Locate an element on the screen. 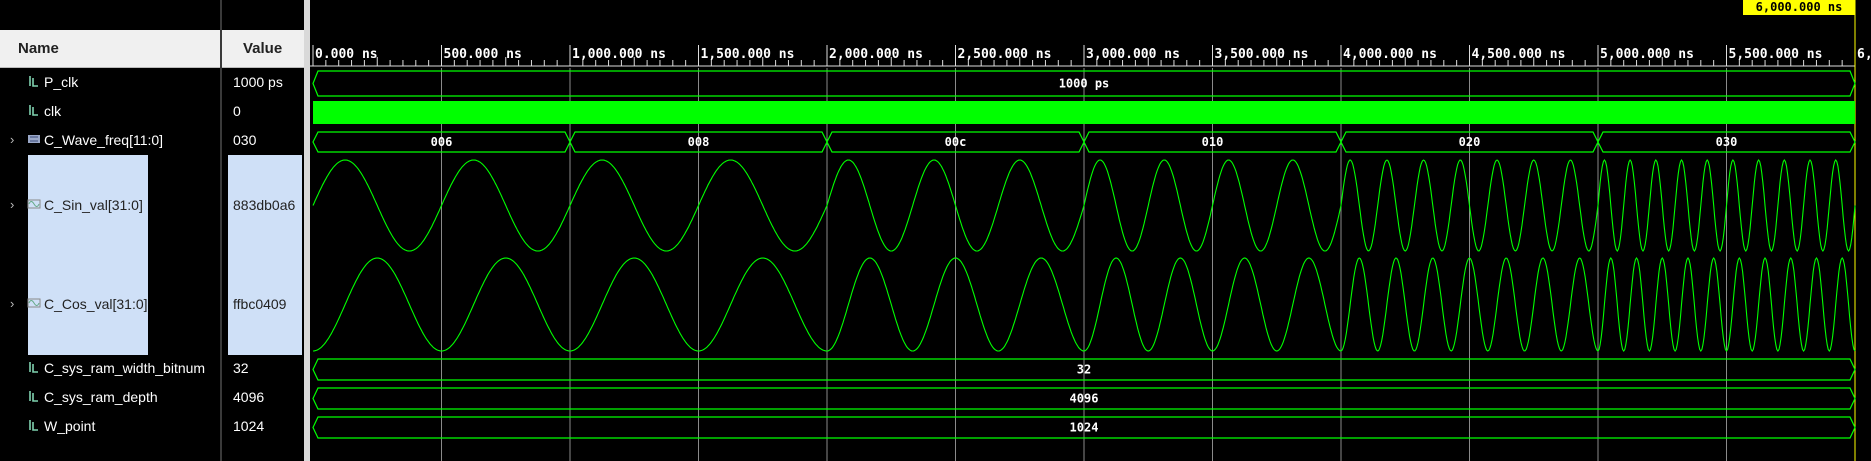  signal-value: 32 is located at coordinates (241, 368).